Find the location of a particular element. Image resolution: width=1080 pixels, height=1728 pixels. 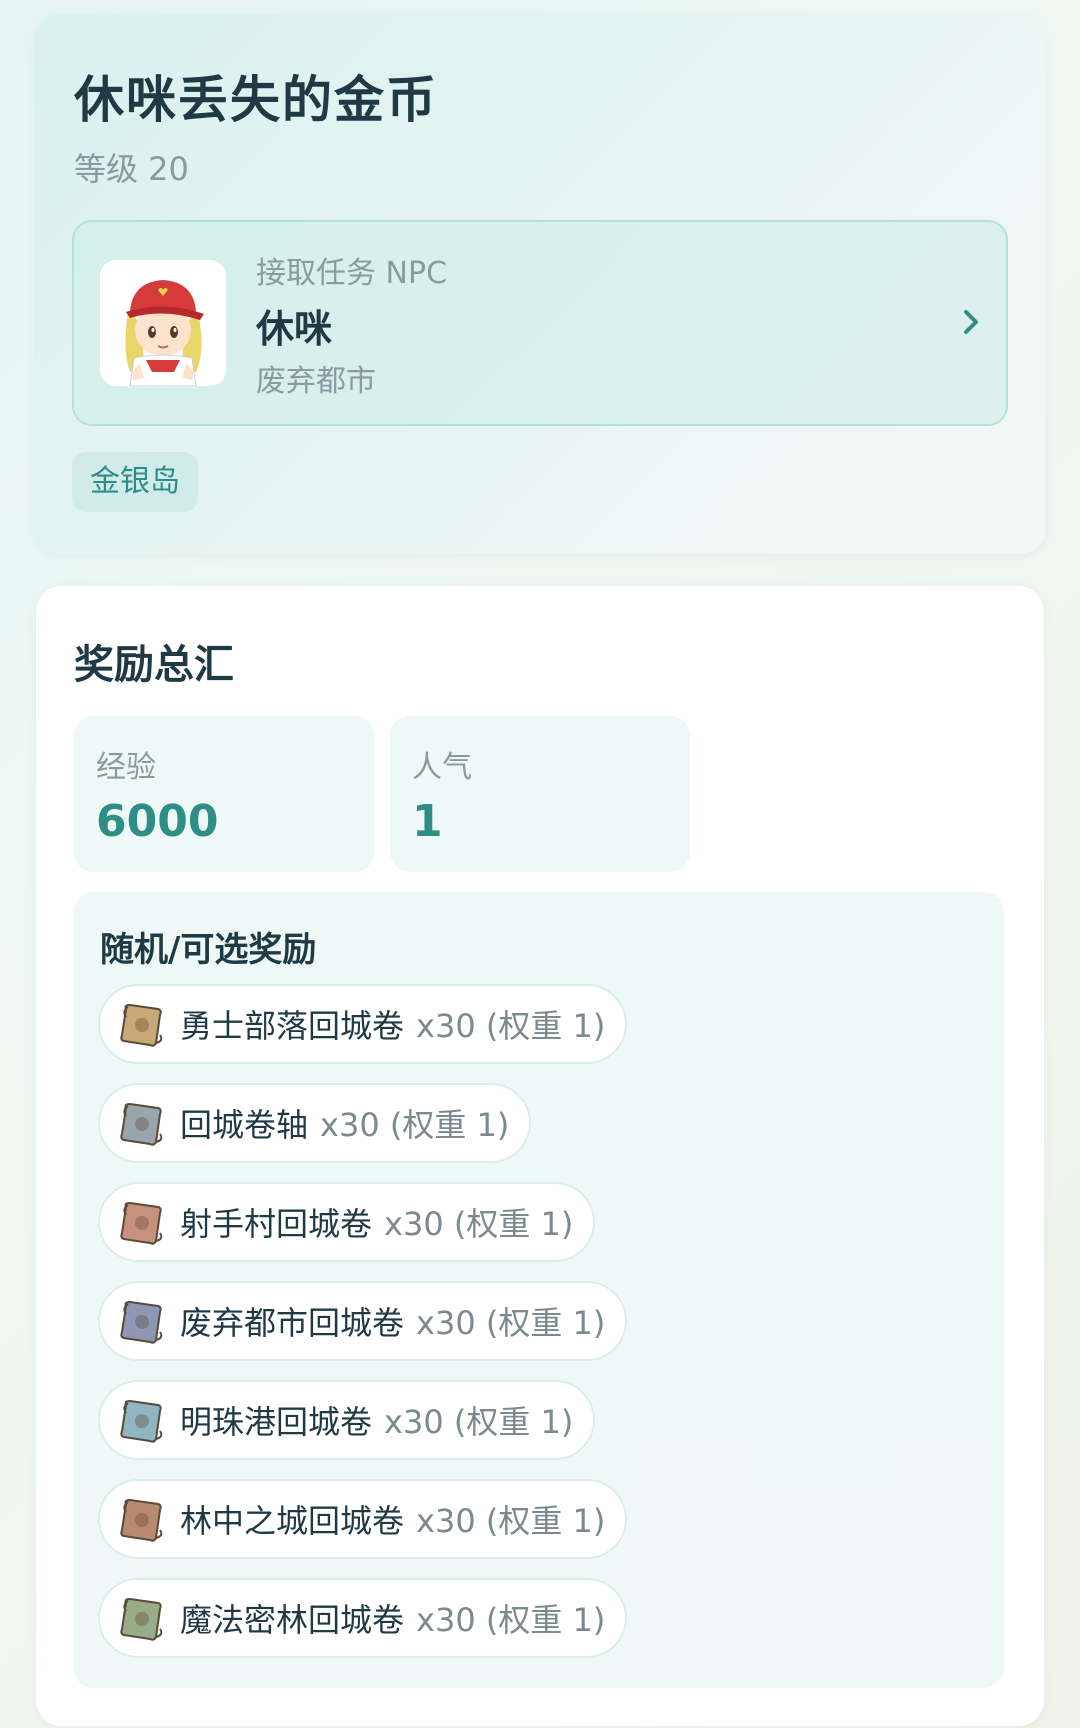

exp-label: 经验 is located at coordinates (126, 767).